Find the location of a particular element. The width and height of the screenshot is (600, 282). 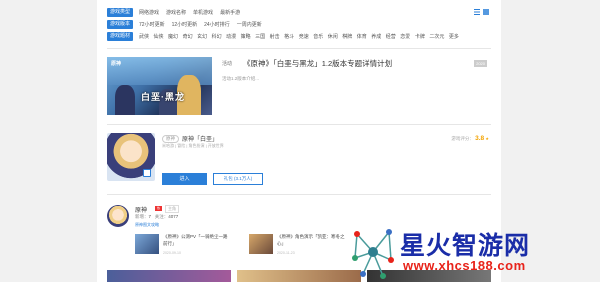

stat-value: 4077 is located at coordinates (173, 216).